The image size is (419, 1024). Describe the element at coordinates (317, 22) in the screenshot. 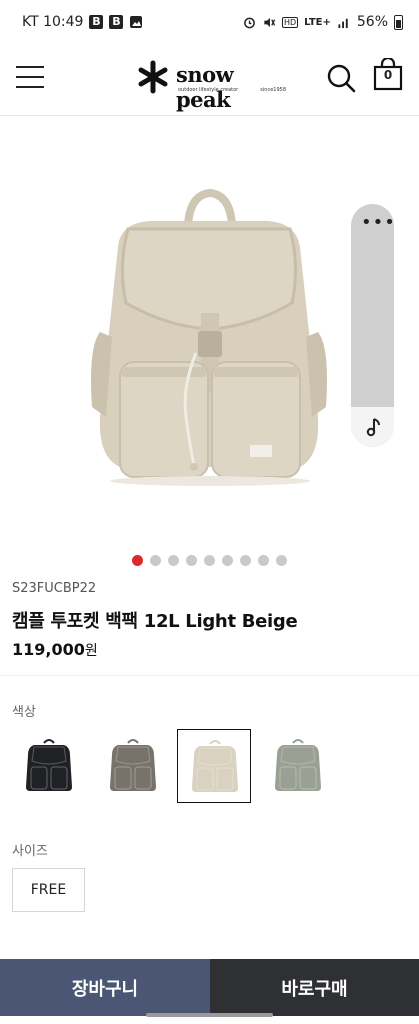

I see `network-type: LTE+` at that location.